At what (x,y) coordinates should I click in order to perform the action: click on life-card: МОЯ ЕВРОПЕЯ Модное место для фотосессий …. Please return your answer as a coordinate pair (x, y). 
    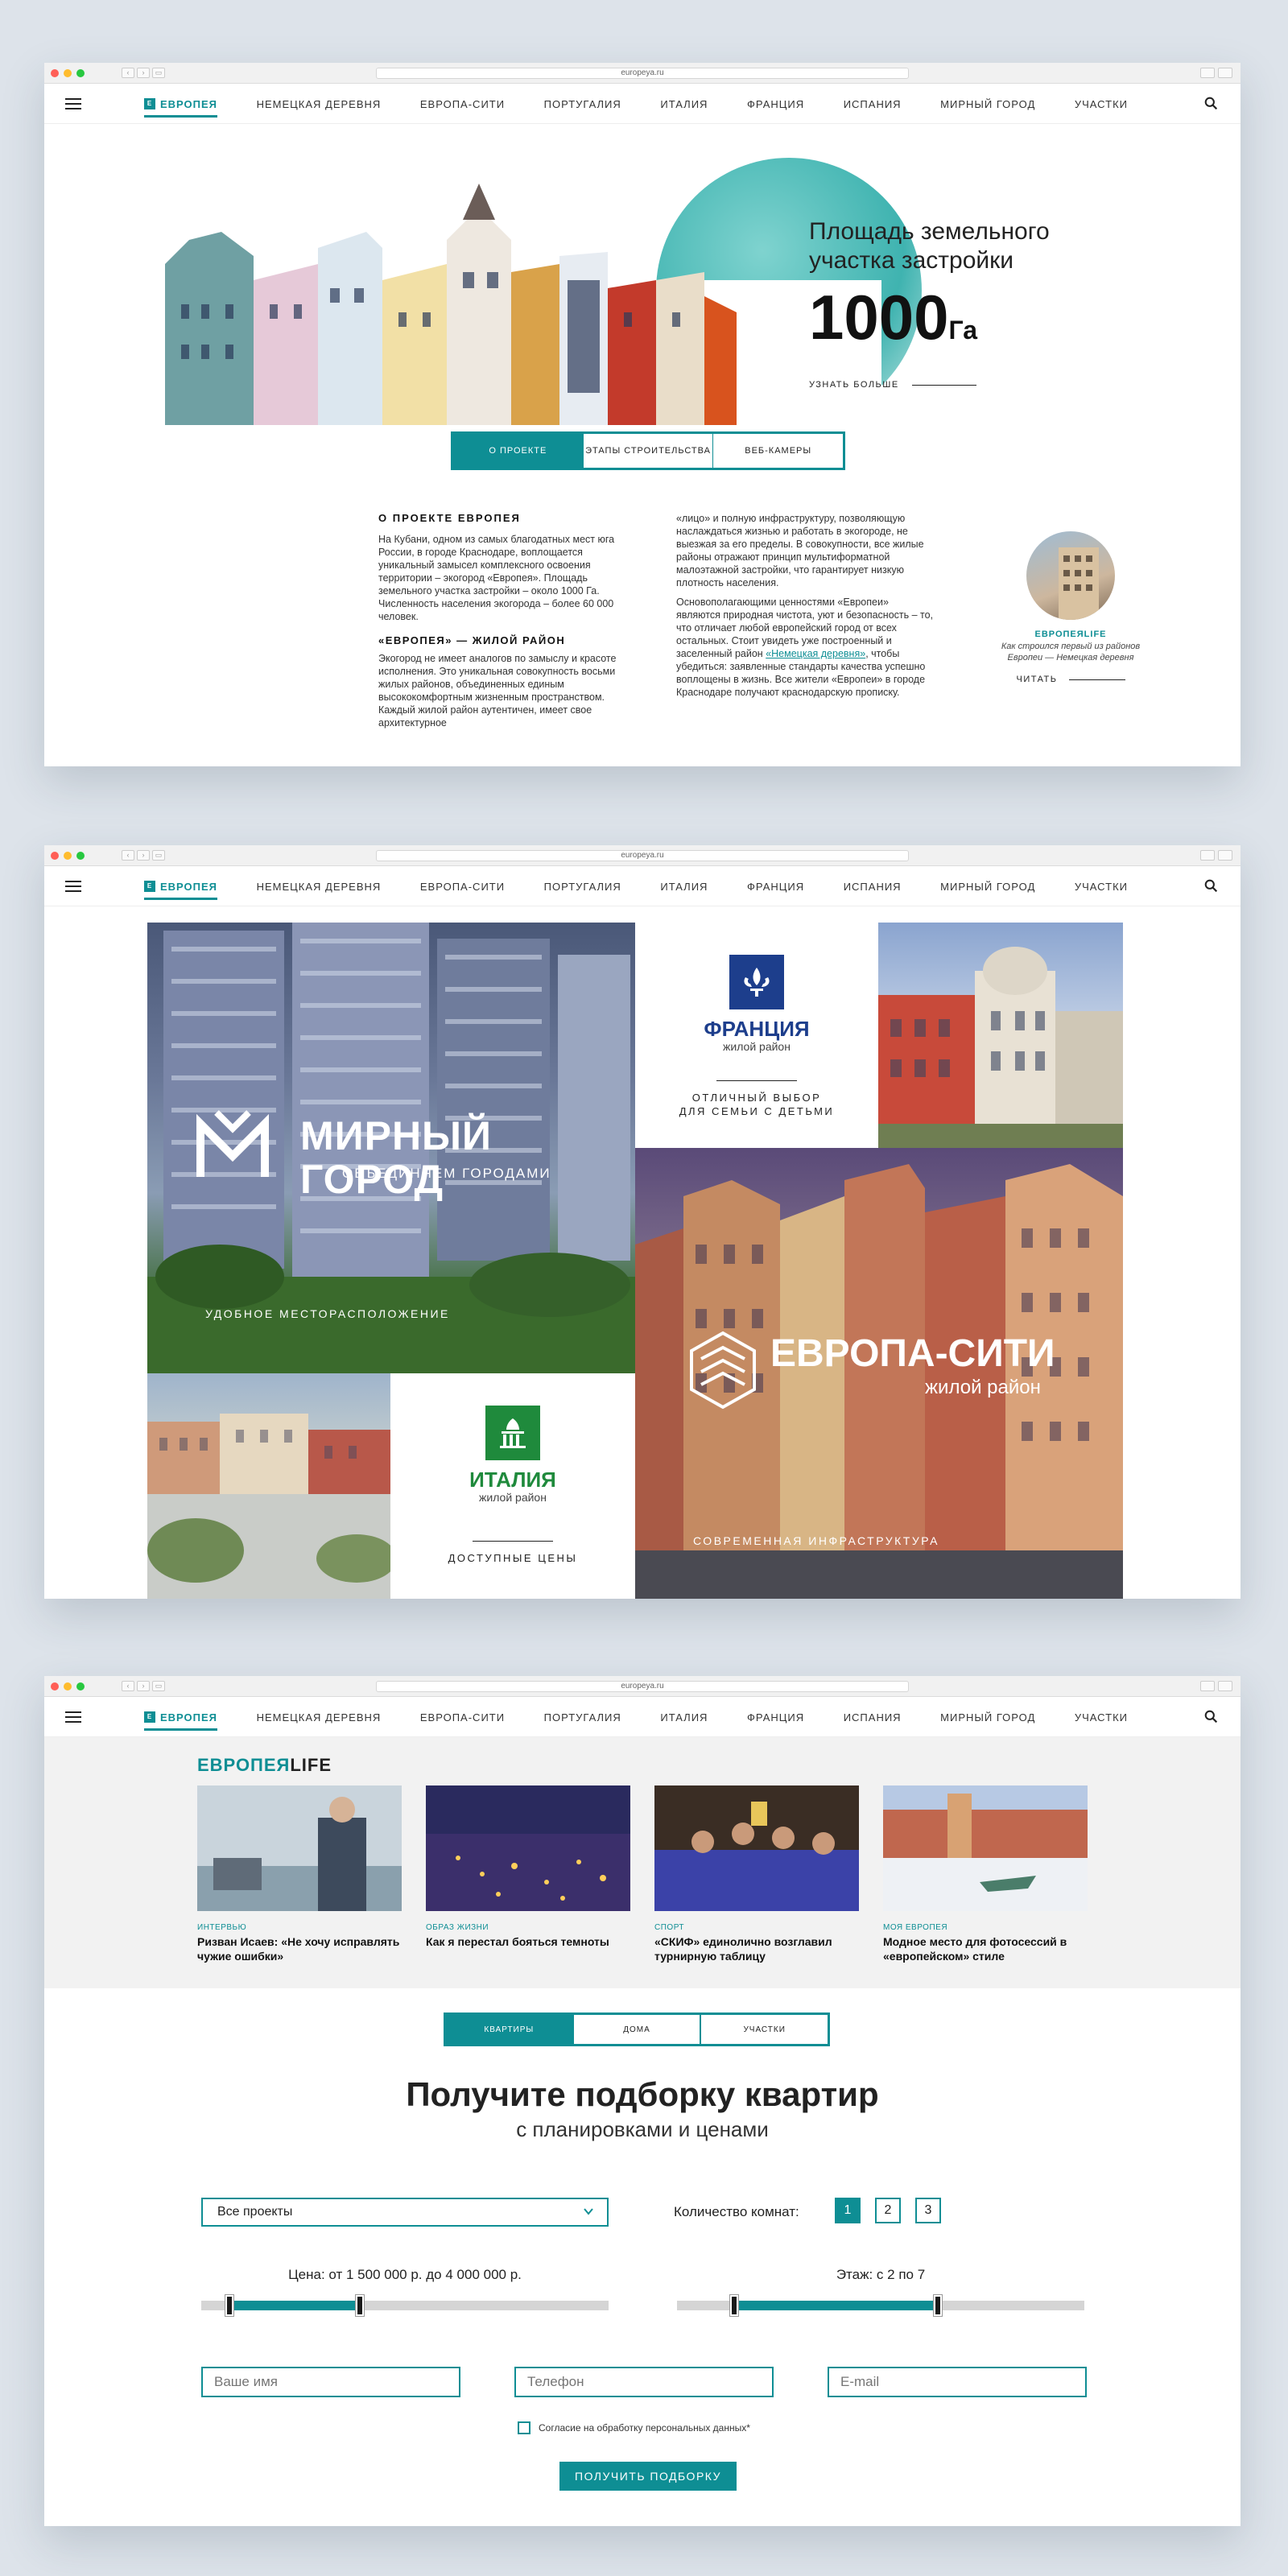
    Looking at the image, I should click on (985, 1874).